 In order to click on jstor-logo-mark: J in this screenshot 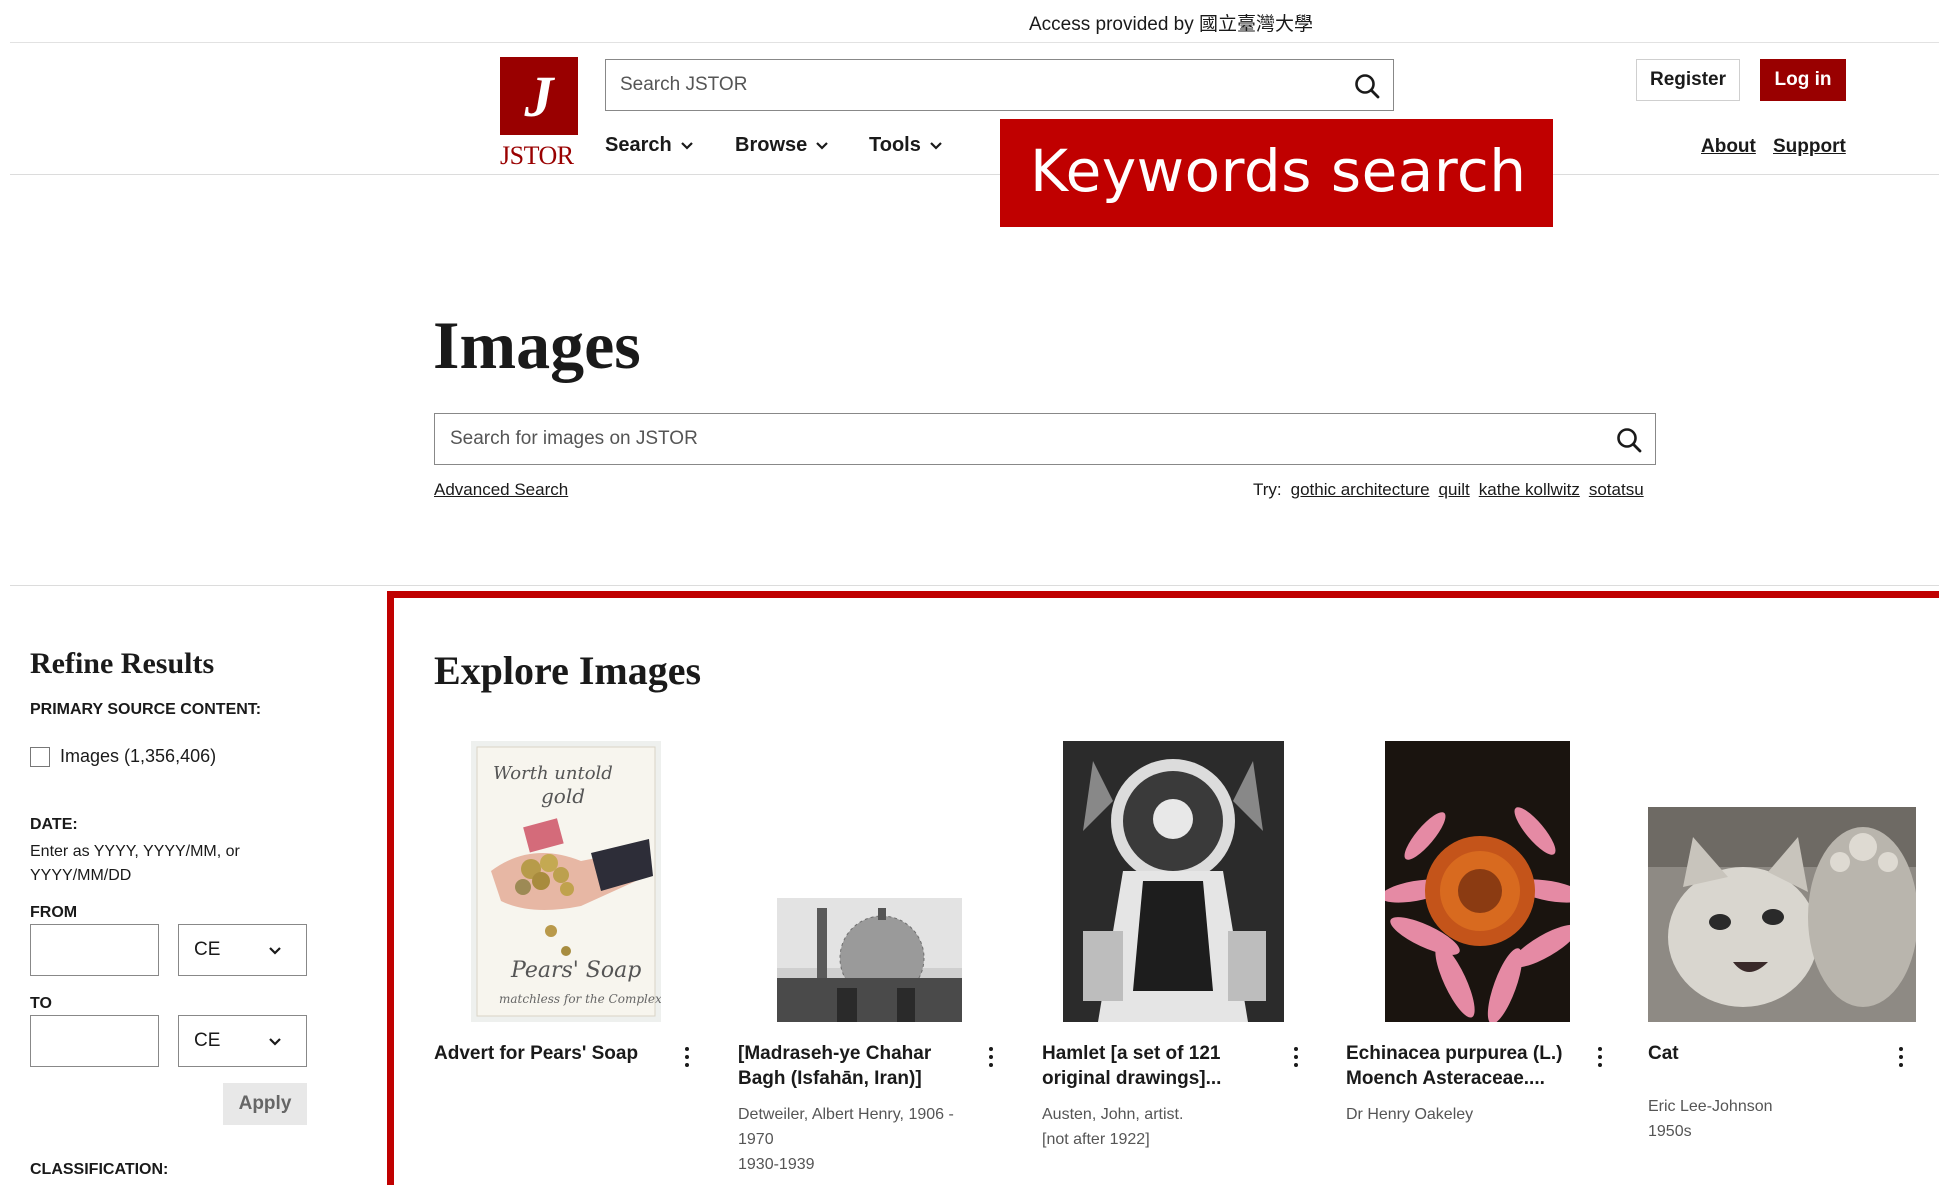, I will do `click(539, 96)`.